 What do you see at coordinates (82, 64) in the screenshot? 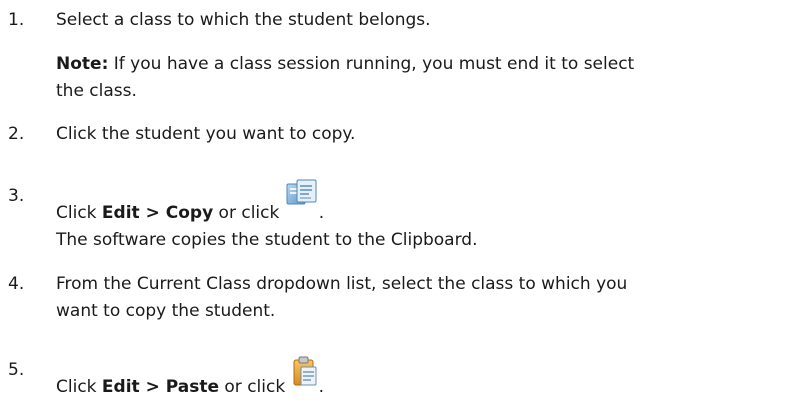
I see `note-label: Note:` at bounding box center [82, 64].